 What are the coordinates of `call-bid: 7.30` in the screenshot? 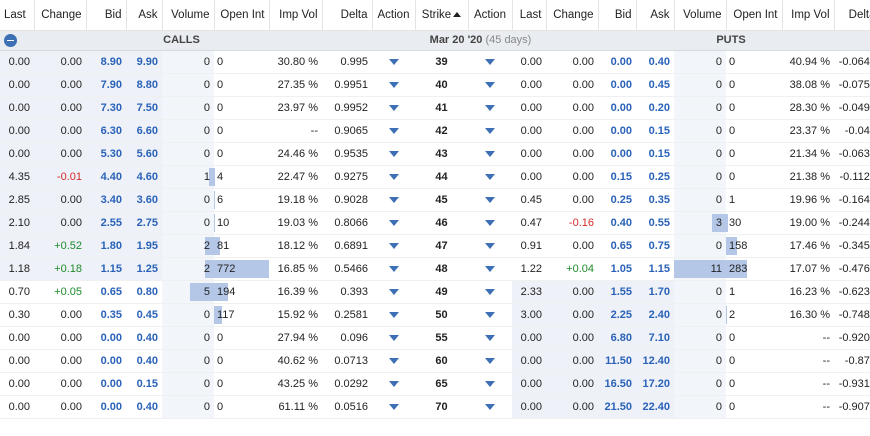 It's located at (106, 108).